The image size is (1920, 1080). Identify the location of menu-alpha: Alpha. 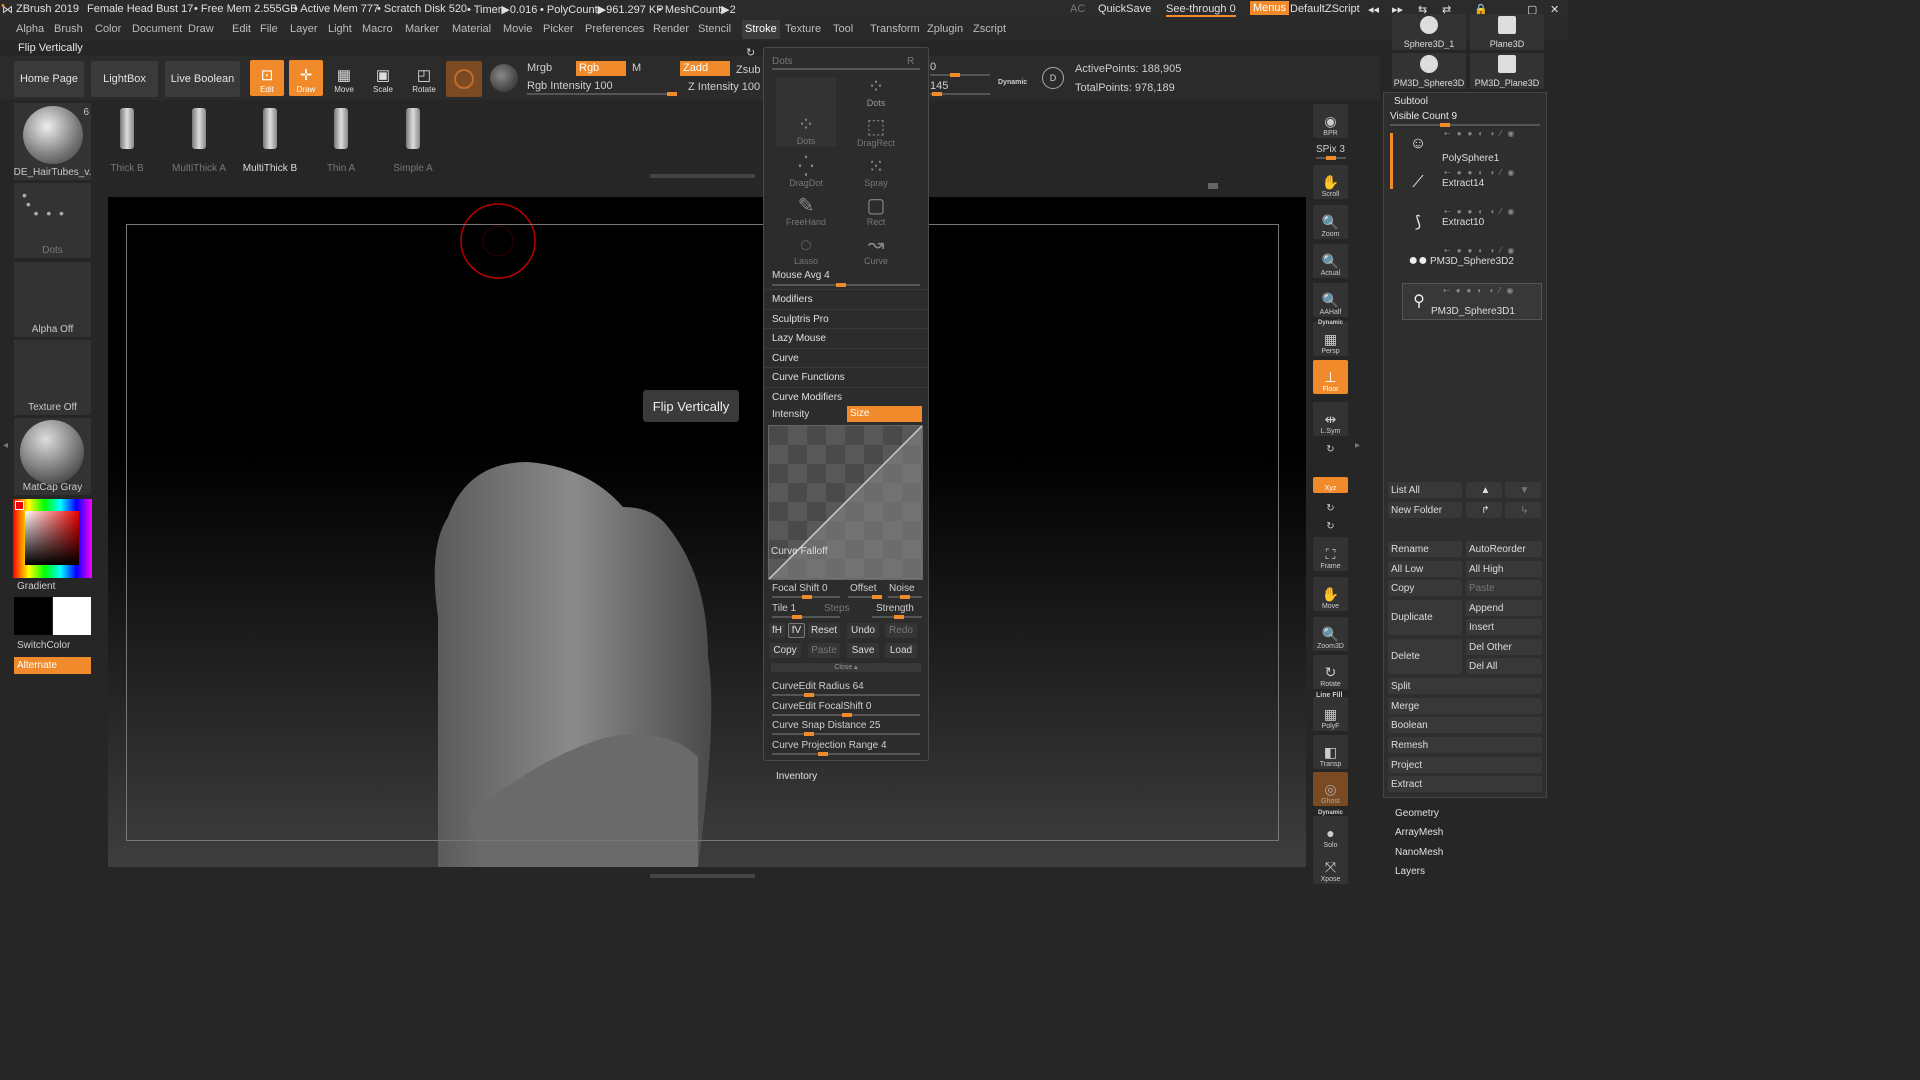
(30, 29).